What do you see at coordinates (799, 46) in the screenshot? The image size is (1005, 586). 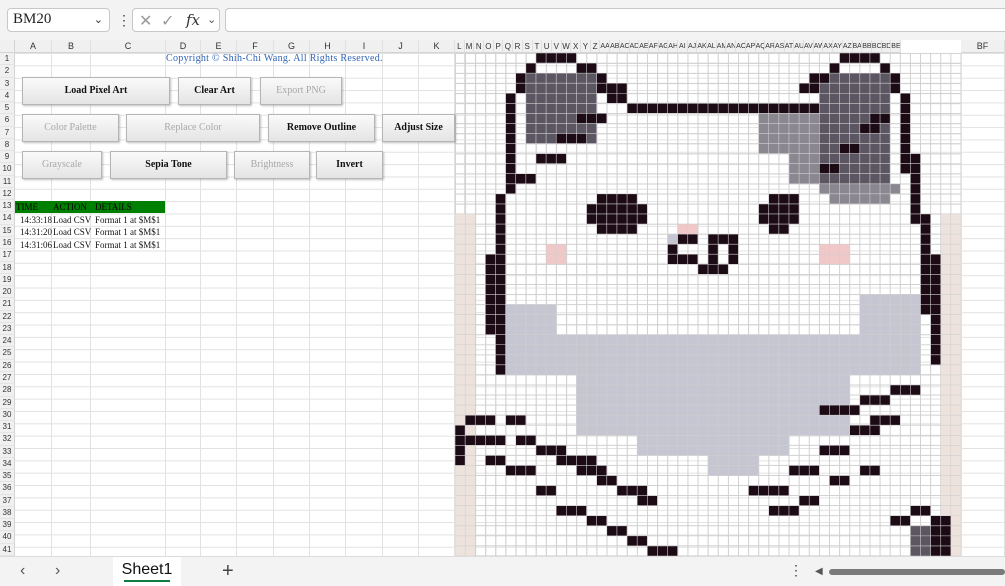 I see `column-header: AU` at bounding box center [799, 46].